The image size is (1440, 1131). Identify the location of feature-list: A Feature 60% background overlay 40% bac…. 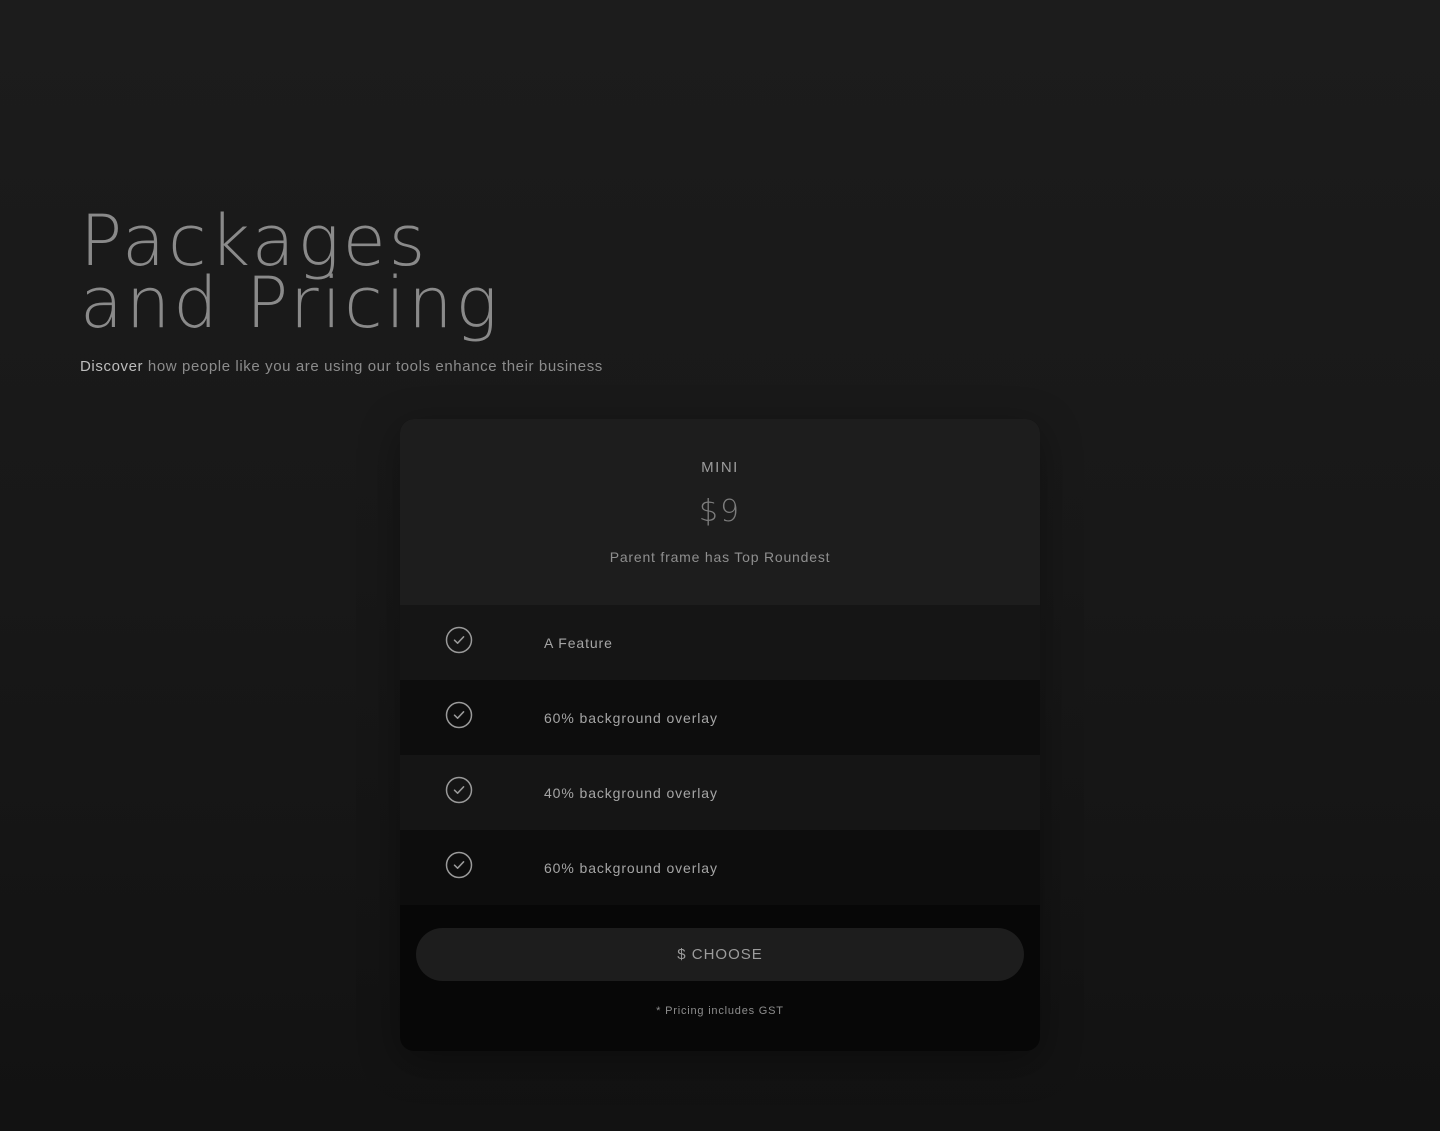
(720, 755).